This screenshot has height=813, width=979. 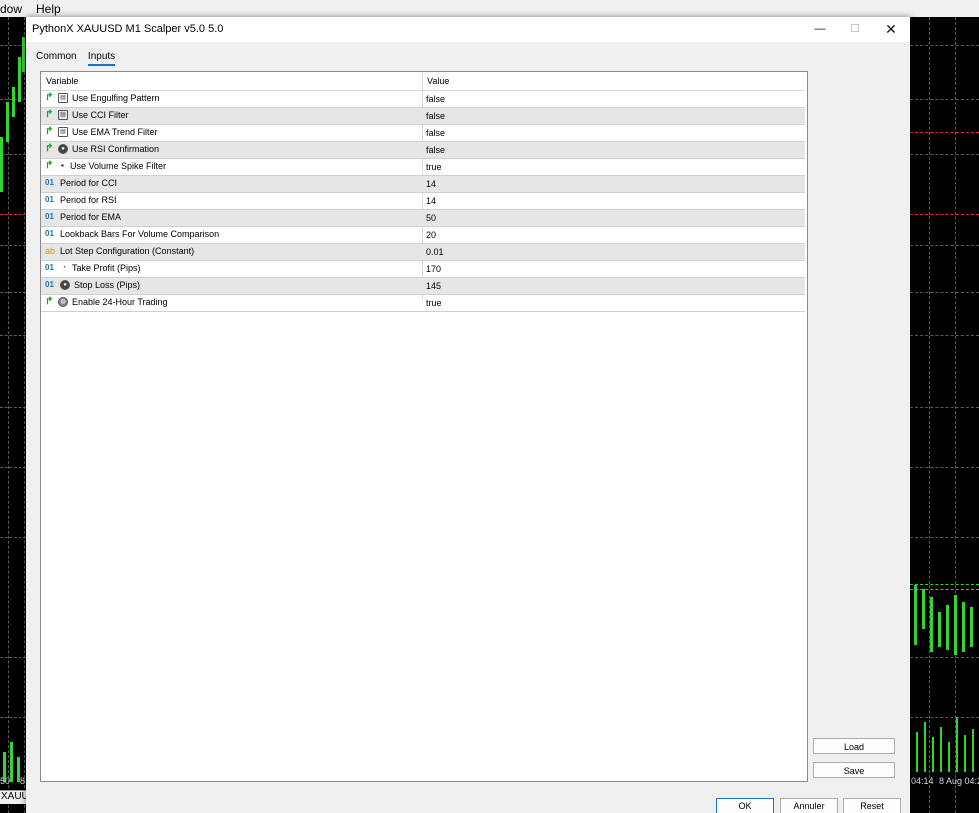 I want to click on variable-cell: 01 Period for CCI, so click(x=81, y=183).